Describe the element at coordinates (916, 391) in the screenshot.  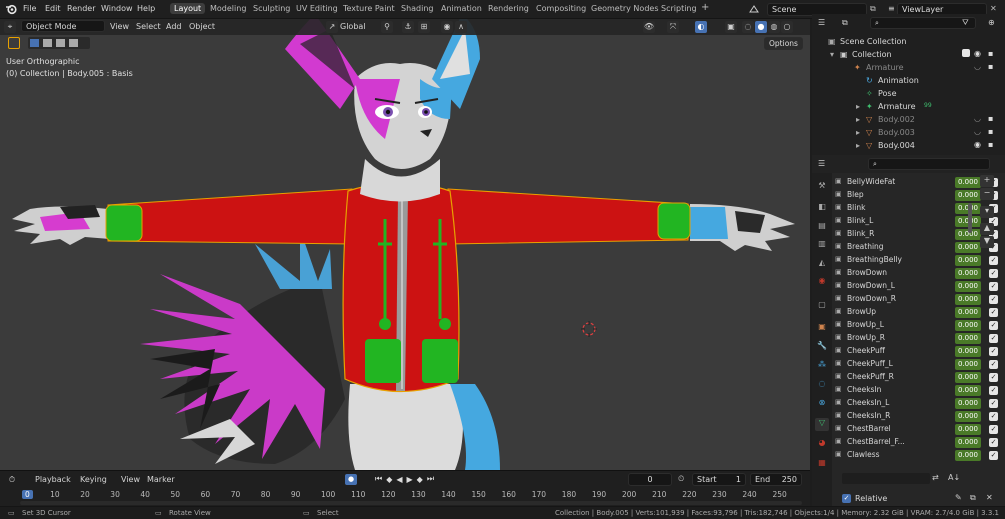
I see `shape-key-row: ▣ CheeksIn 0.000 ✓` at that location.